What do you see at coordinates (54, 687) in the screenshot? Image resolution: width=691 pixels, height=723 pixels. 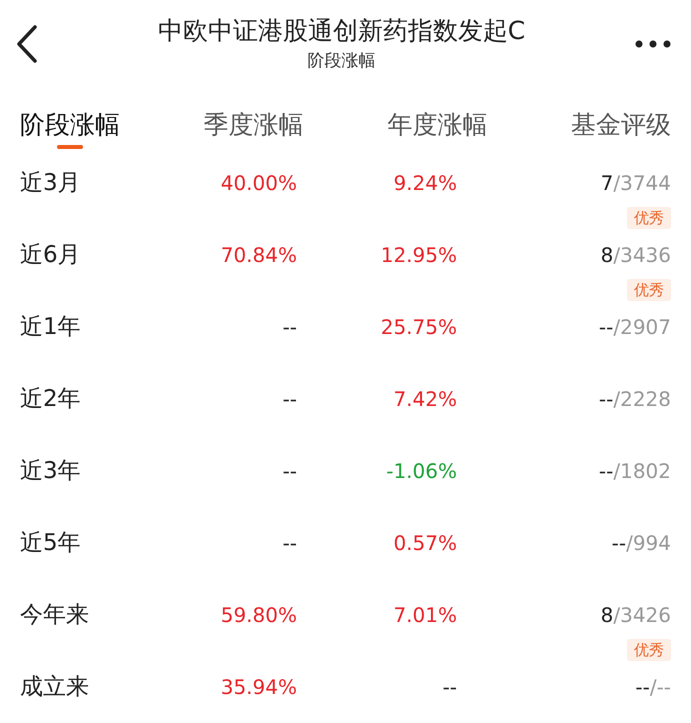 I see `period-label: 成立来` at bounding box center [54, 687].